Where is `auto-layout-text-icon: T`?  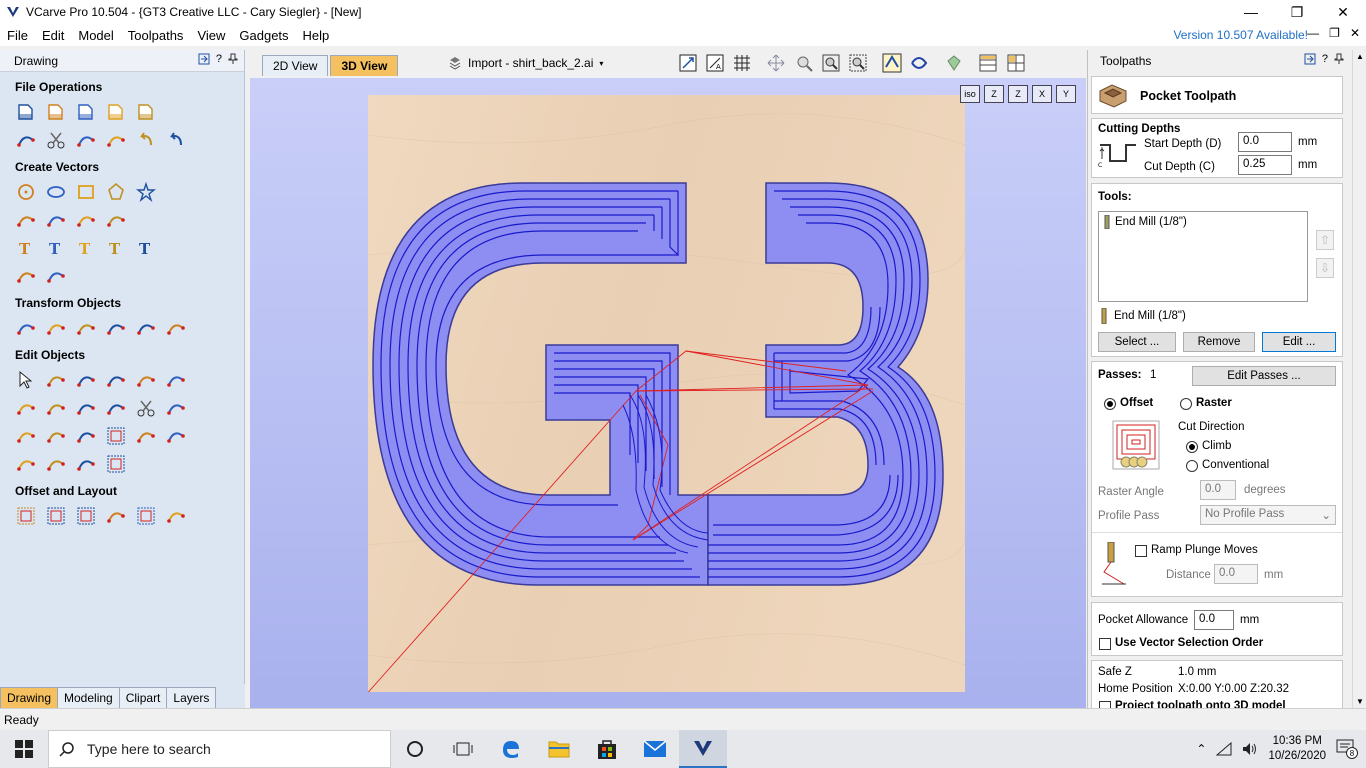
auto-layout-text-icon: T is located at coordinates (116, 248).